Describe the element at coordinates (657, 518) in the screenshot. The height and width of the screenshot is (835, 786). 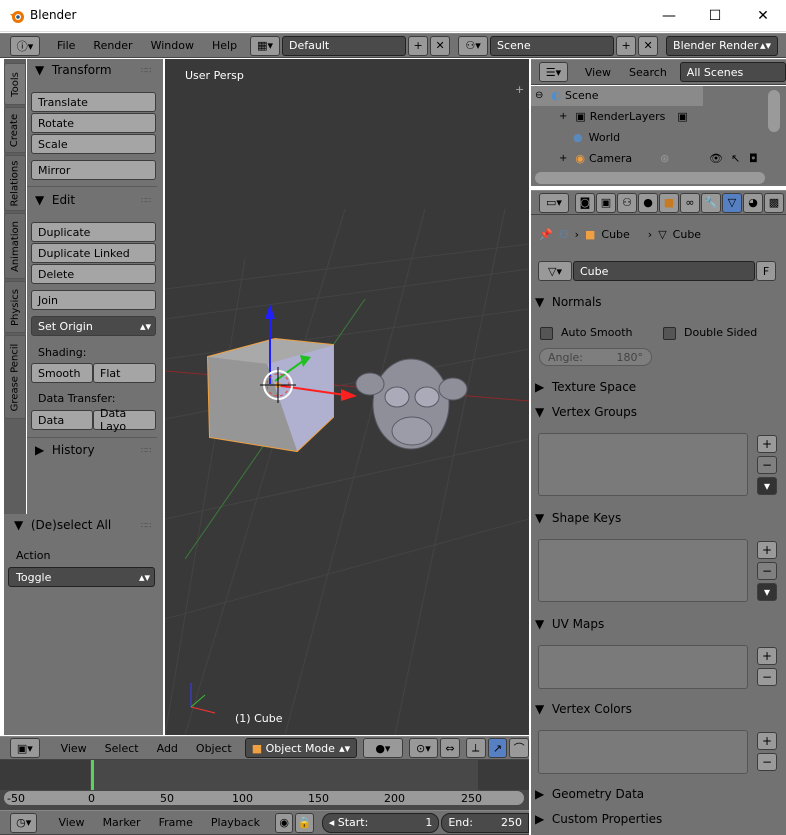
I see `shape-keys-panel-header: ▼ Shape Keys` at that location.